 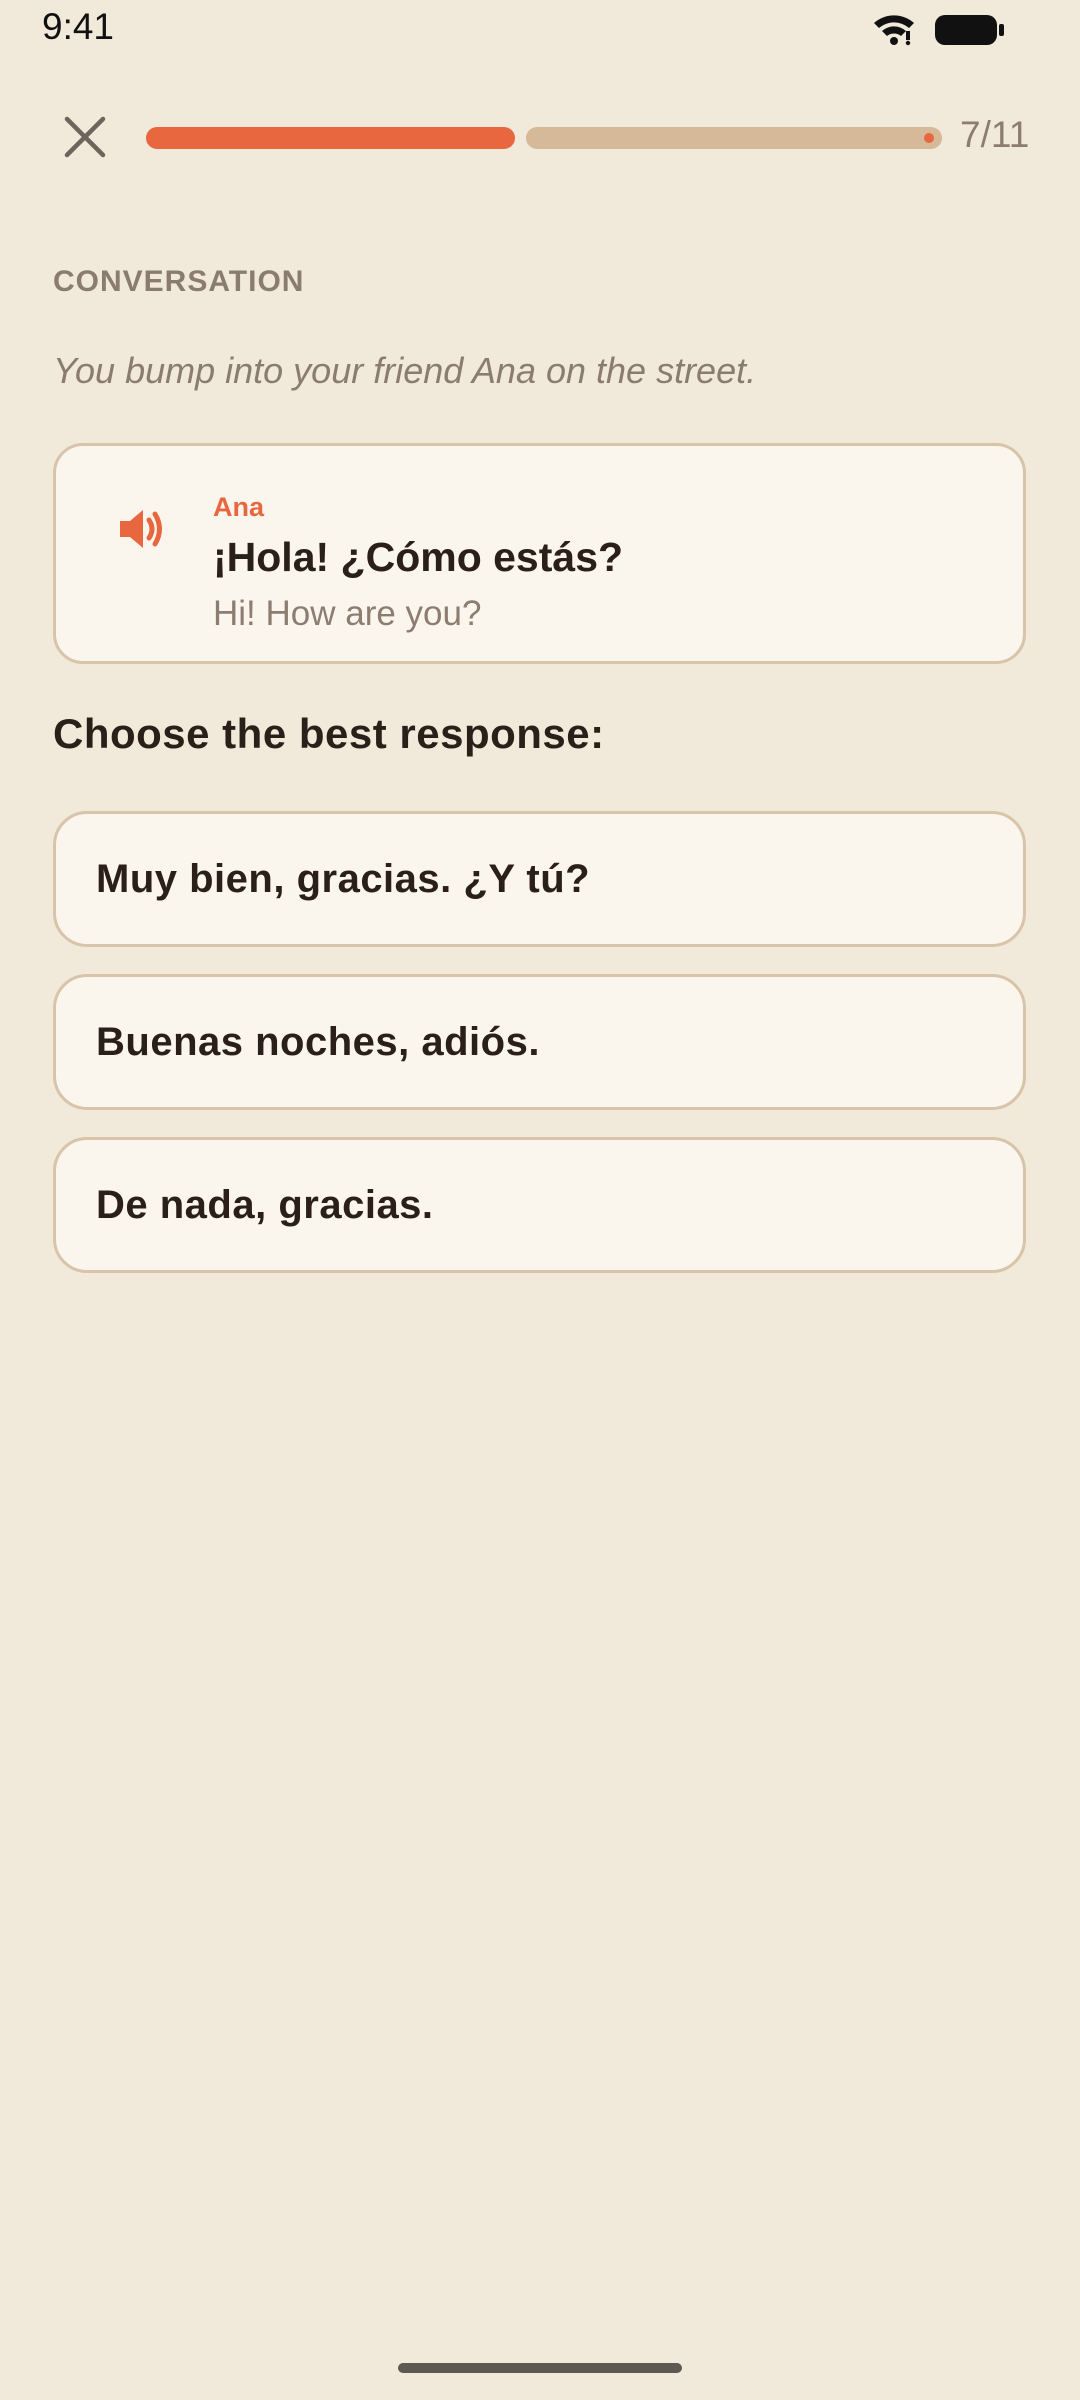 I want to click on progress-end-dot, so click(x=929, y=138).